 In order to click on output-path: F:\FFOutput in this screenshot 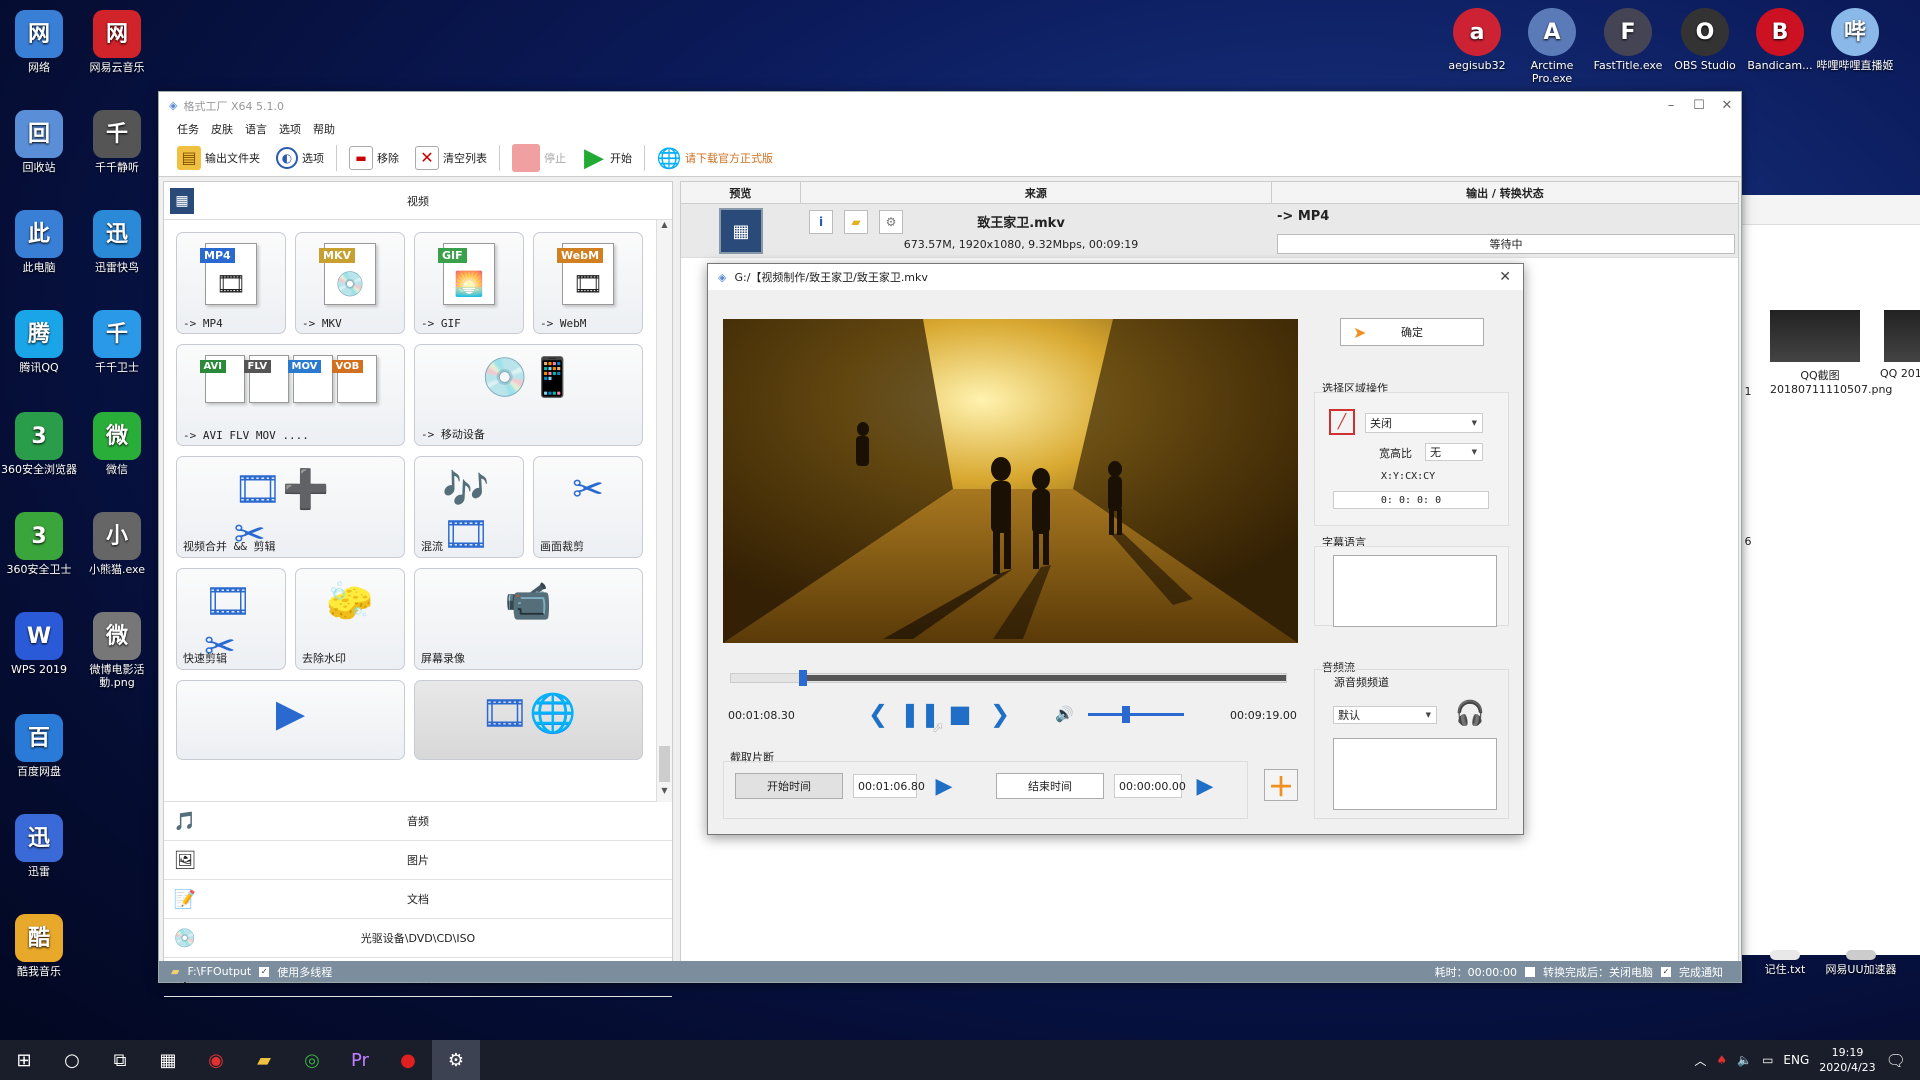, I will do `click(219, 971)`.